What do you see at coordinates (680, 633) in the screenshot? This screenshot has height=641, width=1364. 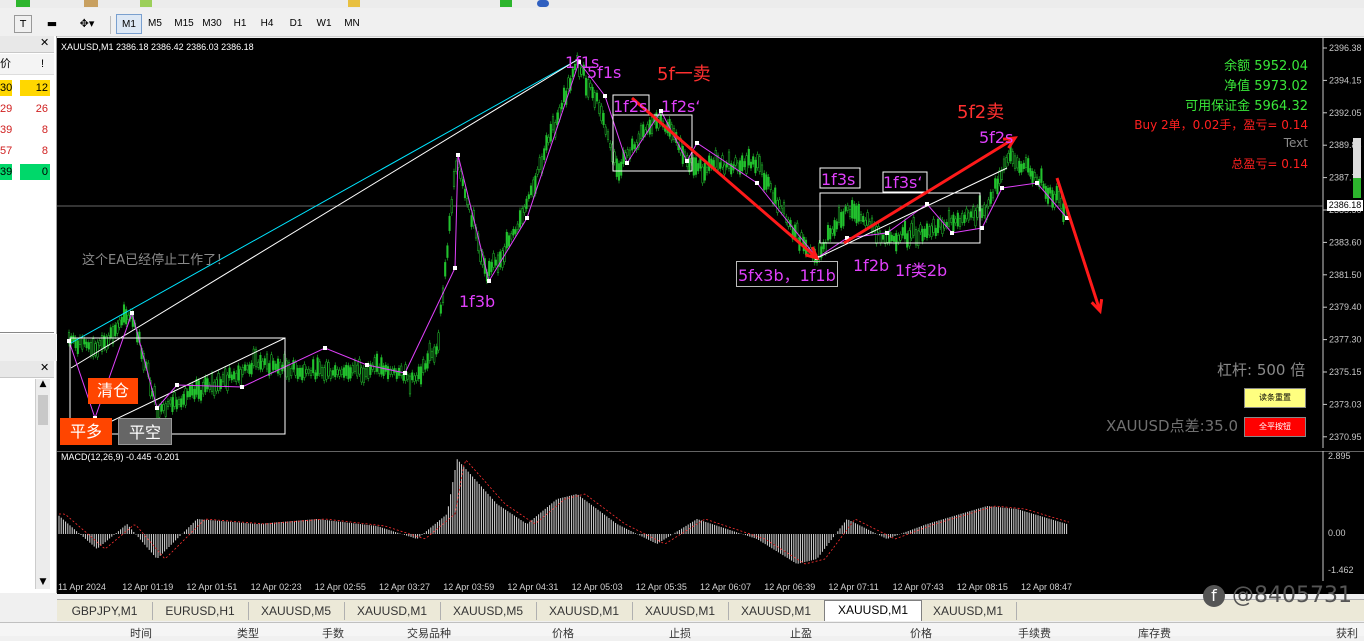 I see `terminal-column-header: 止损` at bounding box center [680, 633].